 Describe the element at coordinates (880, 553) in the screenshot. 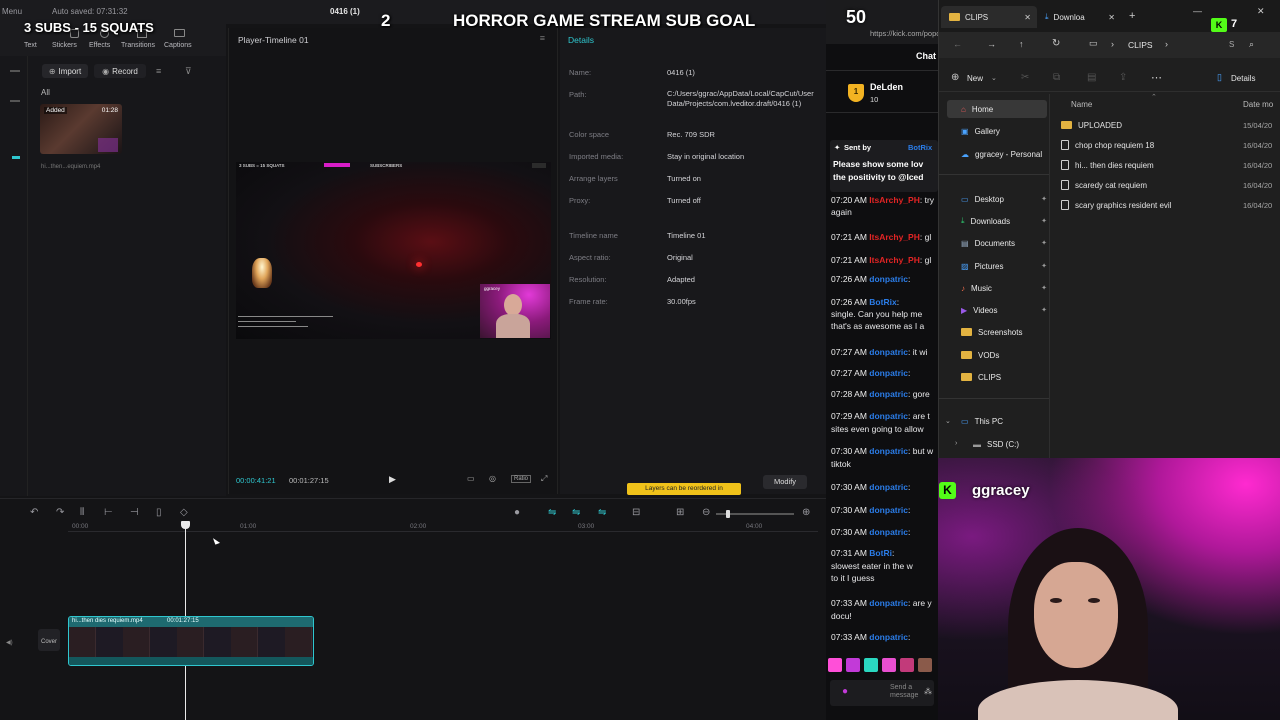

I see `chat-username: BotRi` at that location.